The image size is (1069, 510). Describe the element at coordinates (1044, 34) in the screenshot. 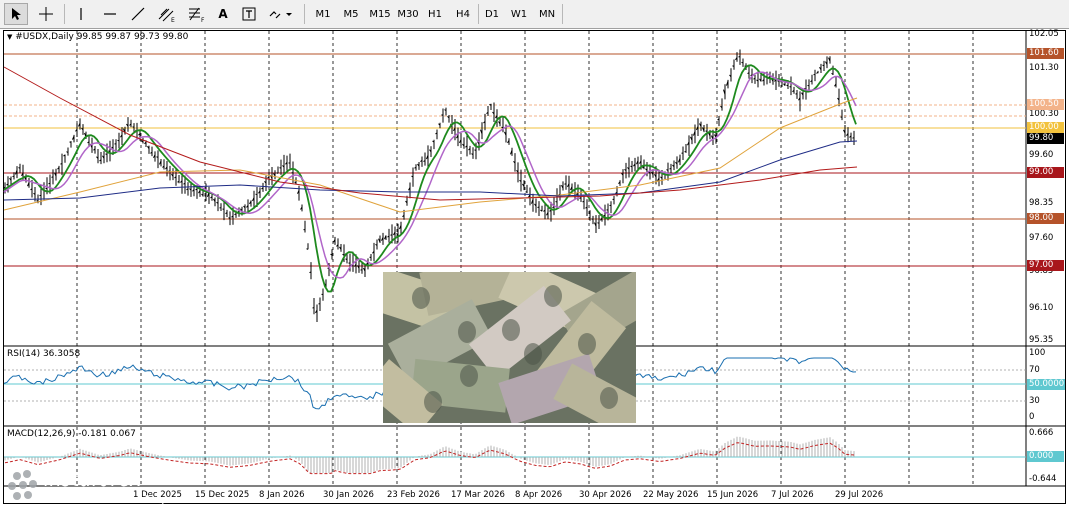

I see `price-tick: 102.05` at that location.